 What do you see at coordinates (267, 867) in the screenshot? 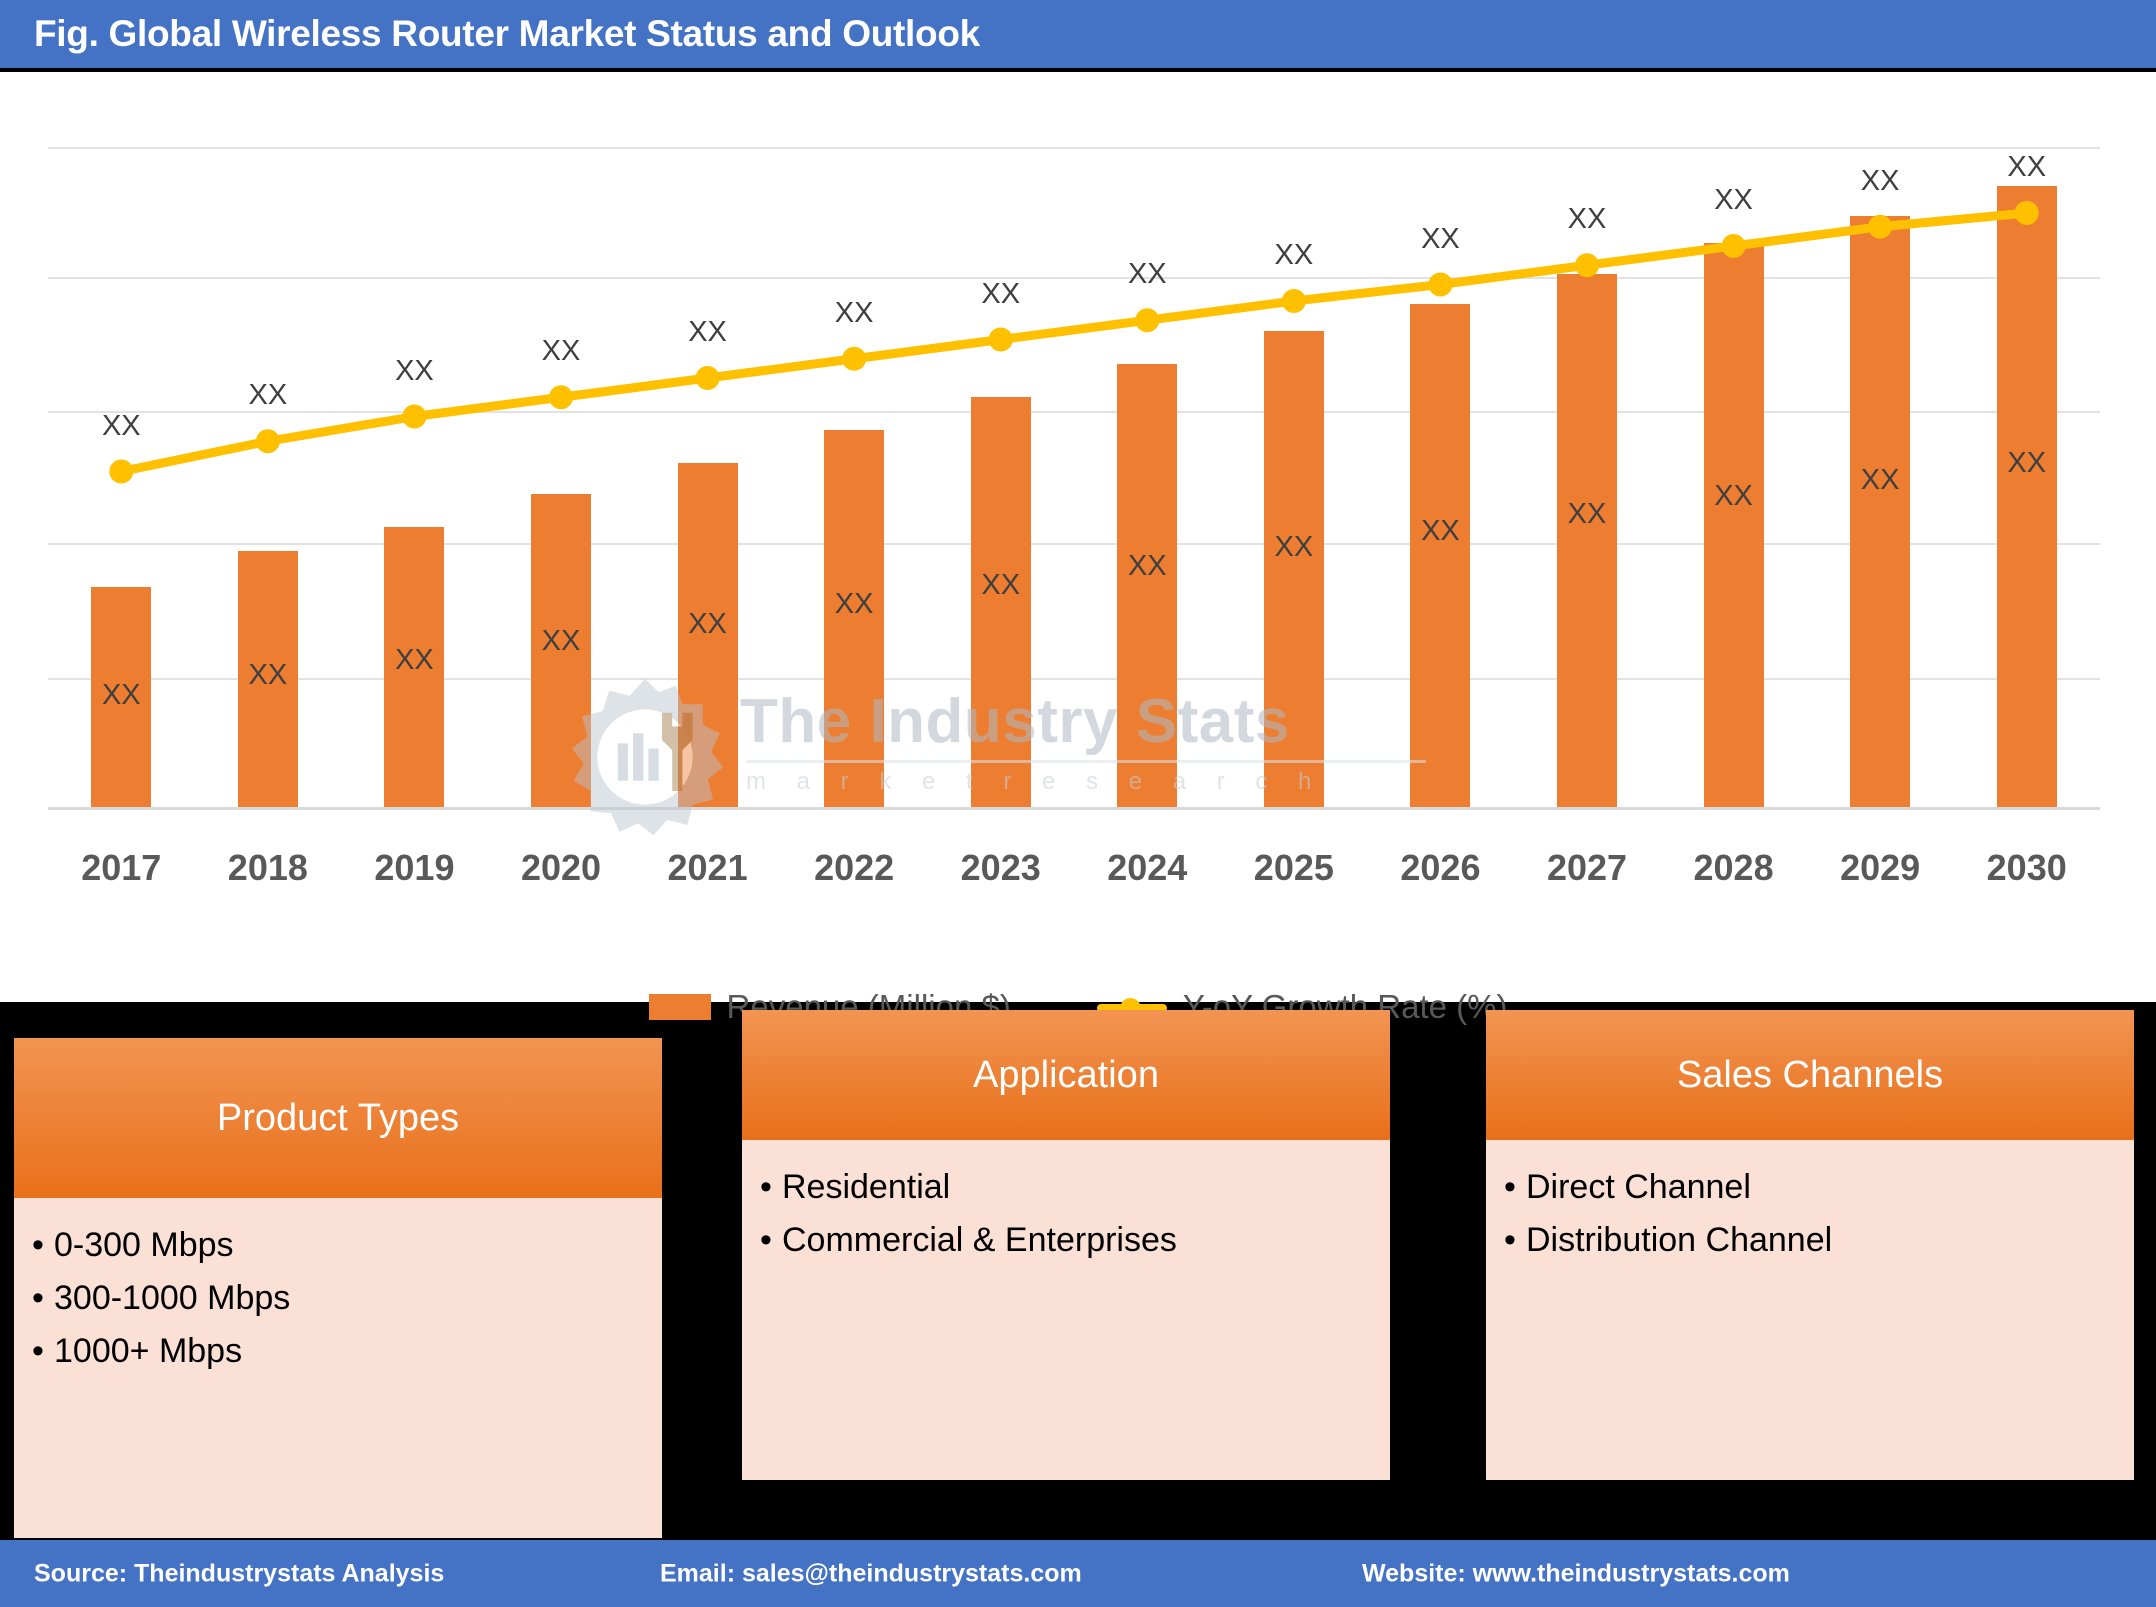
I see `x-axis-tick-label: 2018` at bounding box center [267, 867].